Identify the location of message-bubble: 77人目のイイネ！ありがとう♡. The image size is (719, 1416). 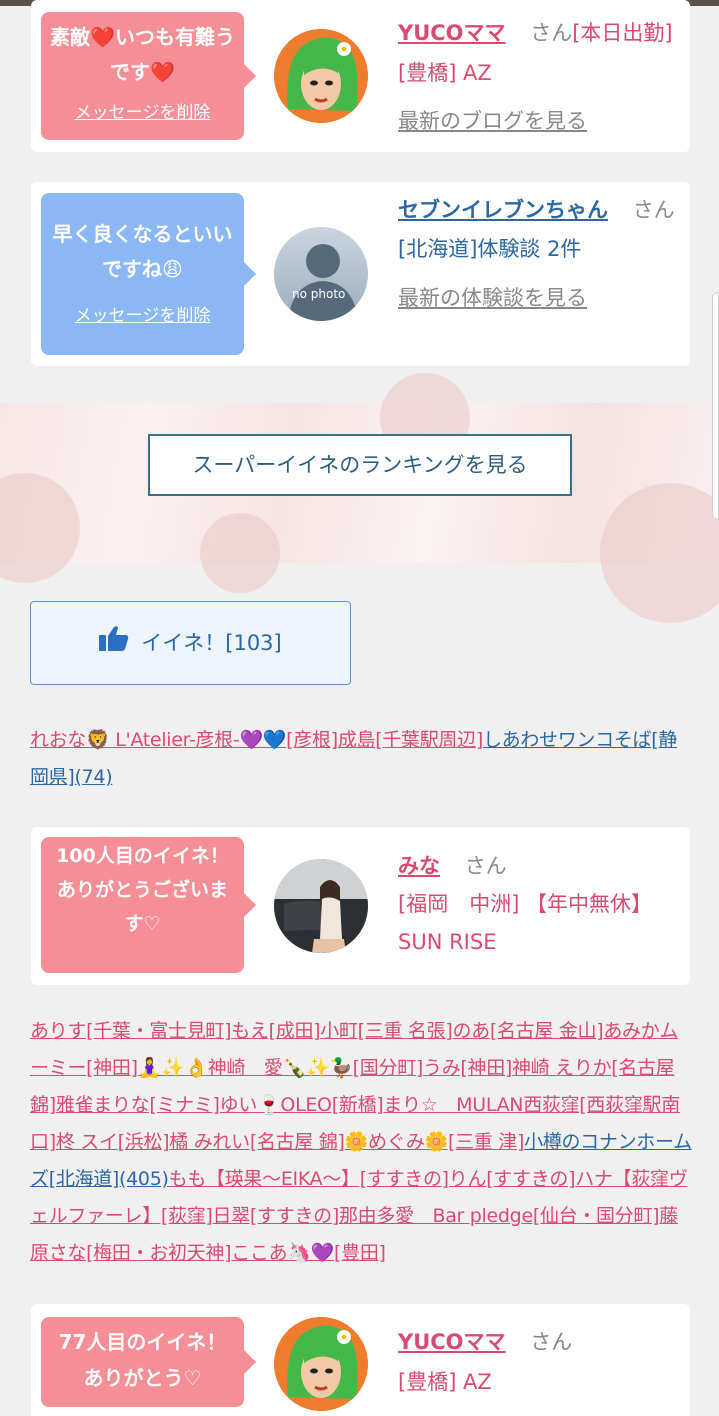
(148, 1362).